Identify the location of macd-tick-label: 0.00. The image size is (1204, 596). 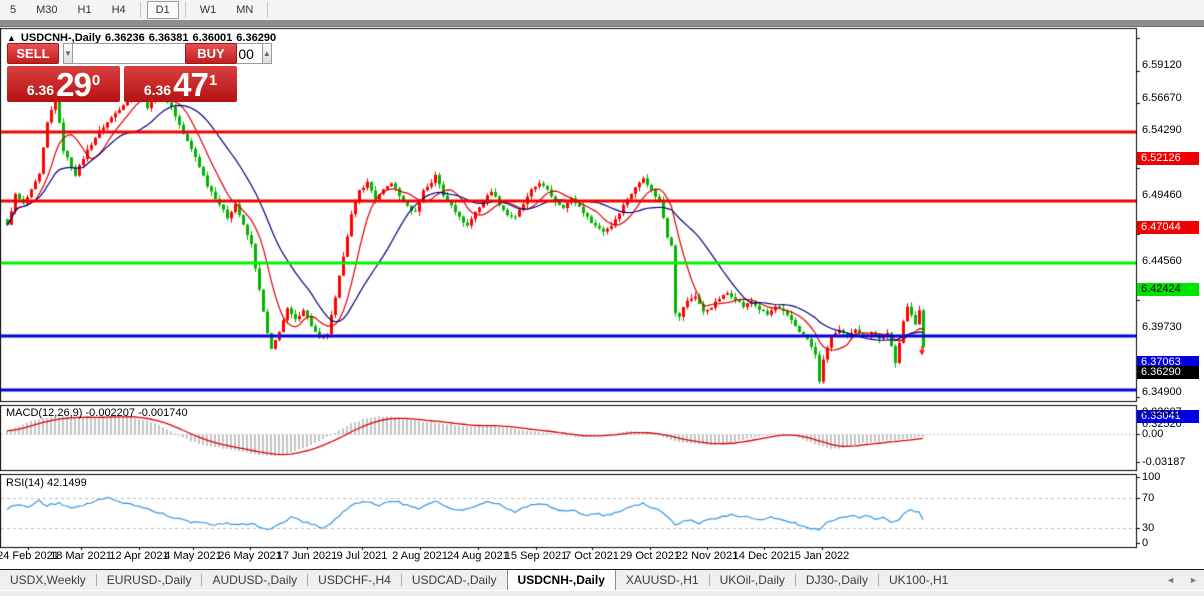
(1153, 434).